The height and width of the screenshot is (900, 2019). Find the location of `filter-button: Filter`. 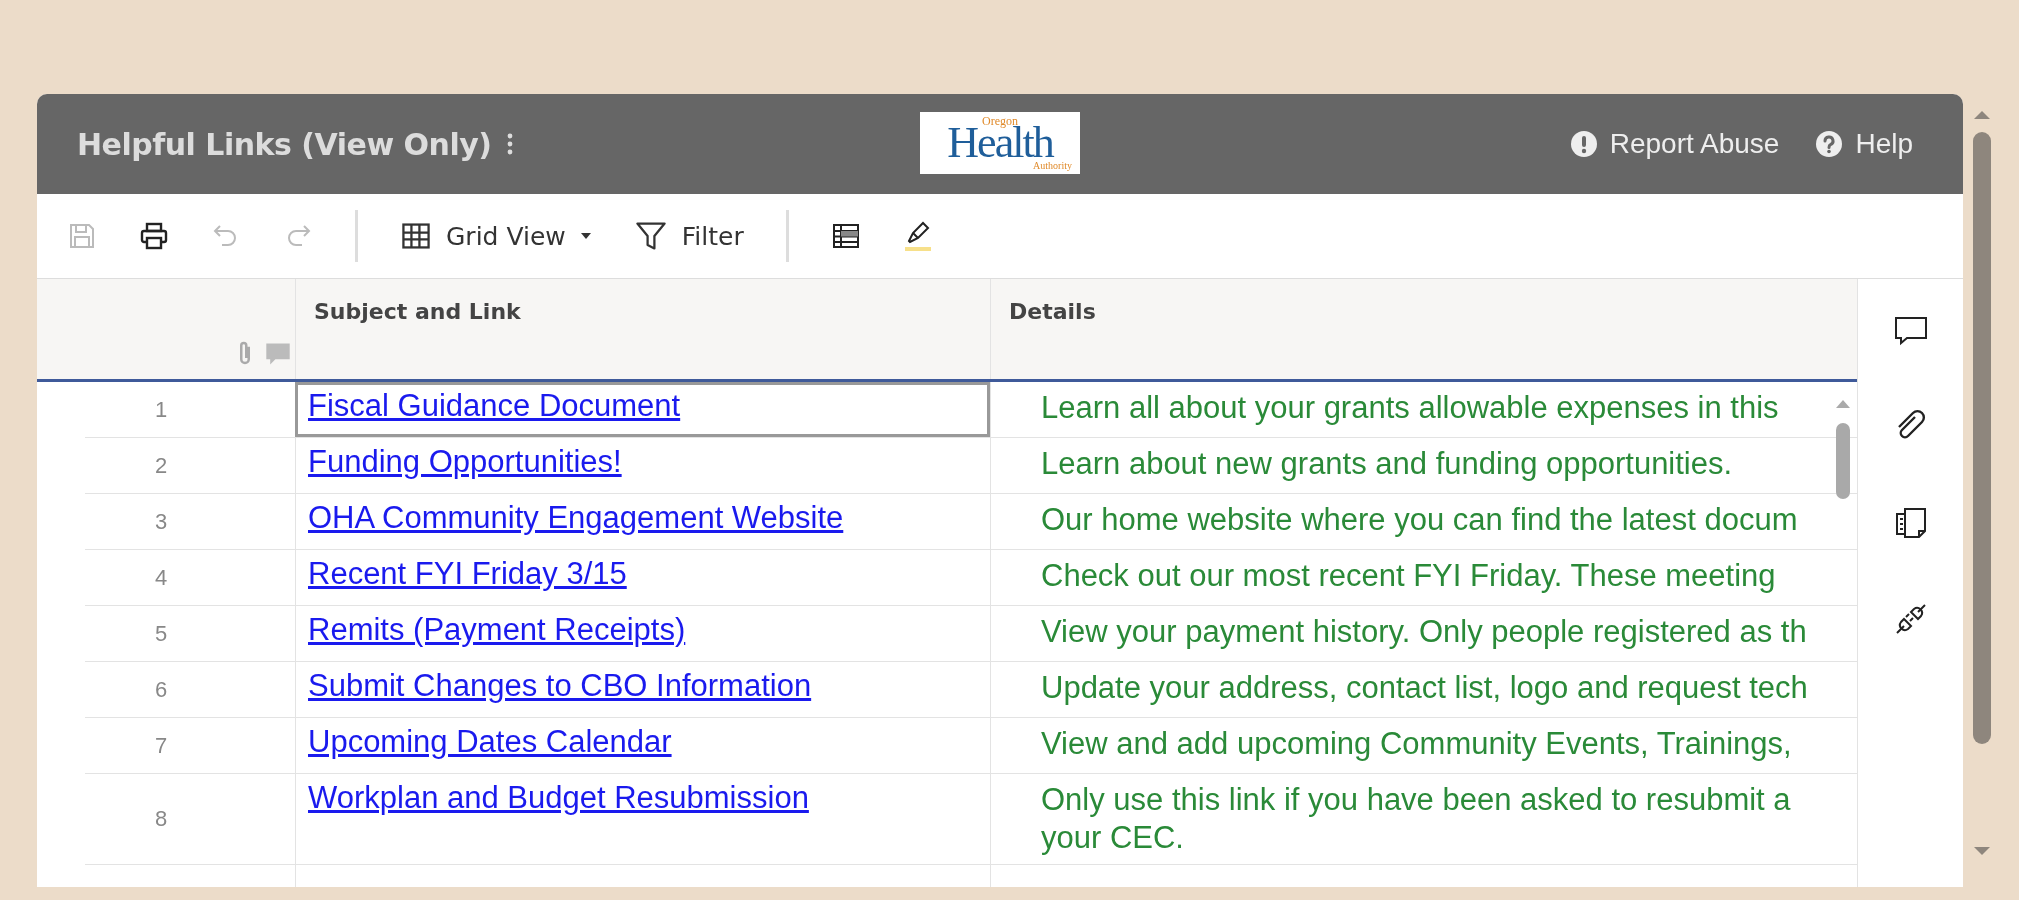

filter-button: Filter is located at coordinates (688, 236).